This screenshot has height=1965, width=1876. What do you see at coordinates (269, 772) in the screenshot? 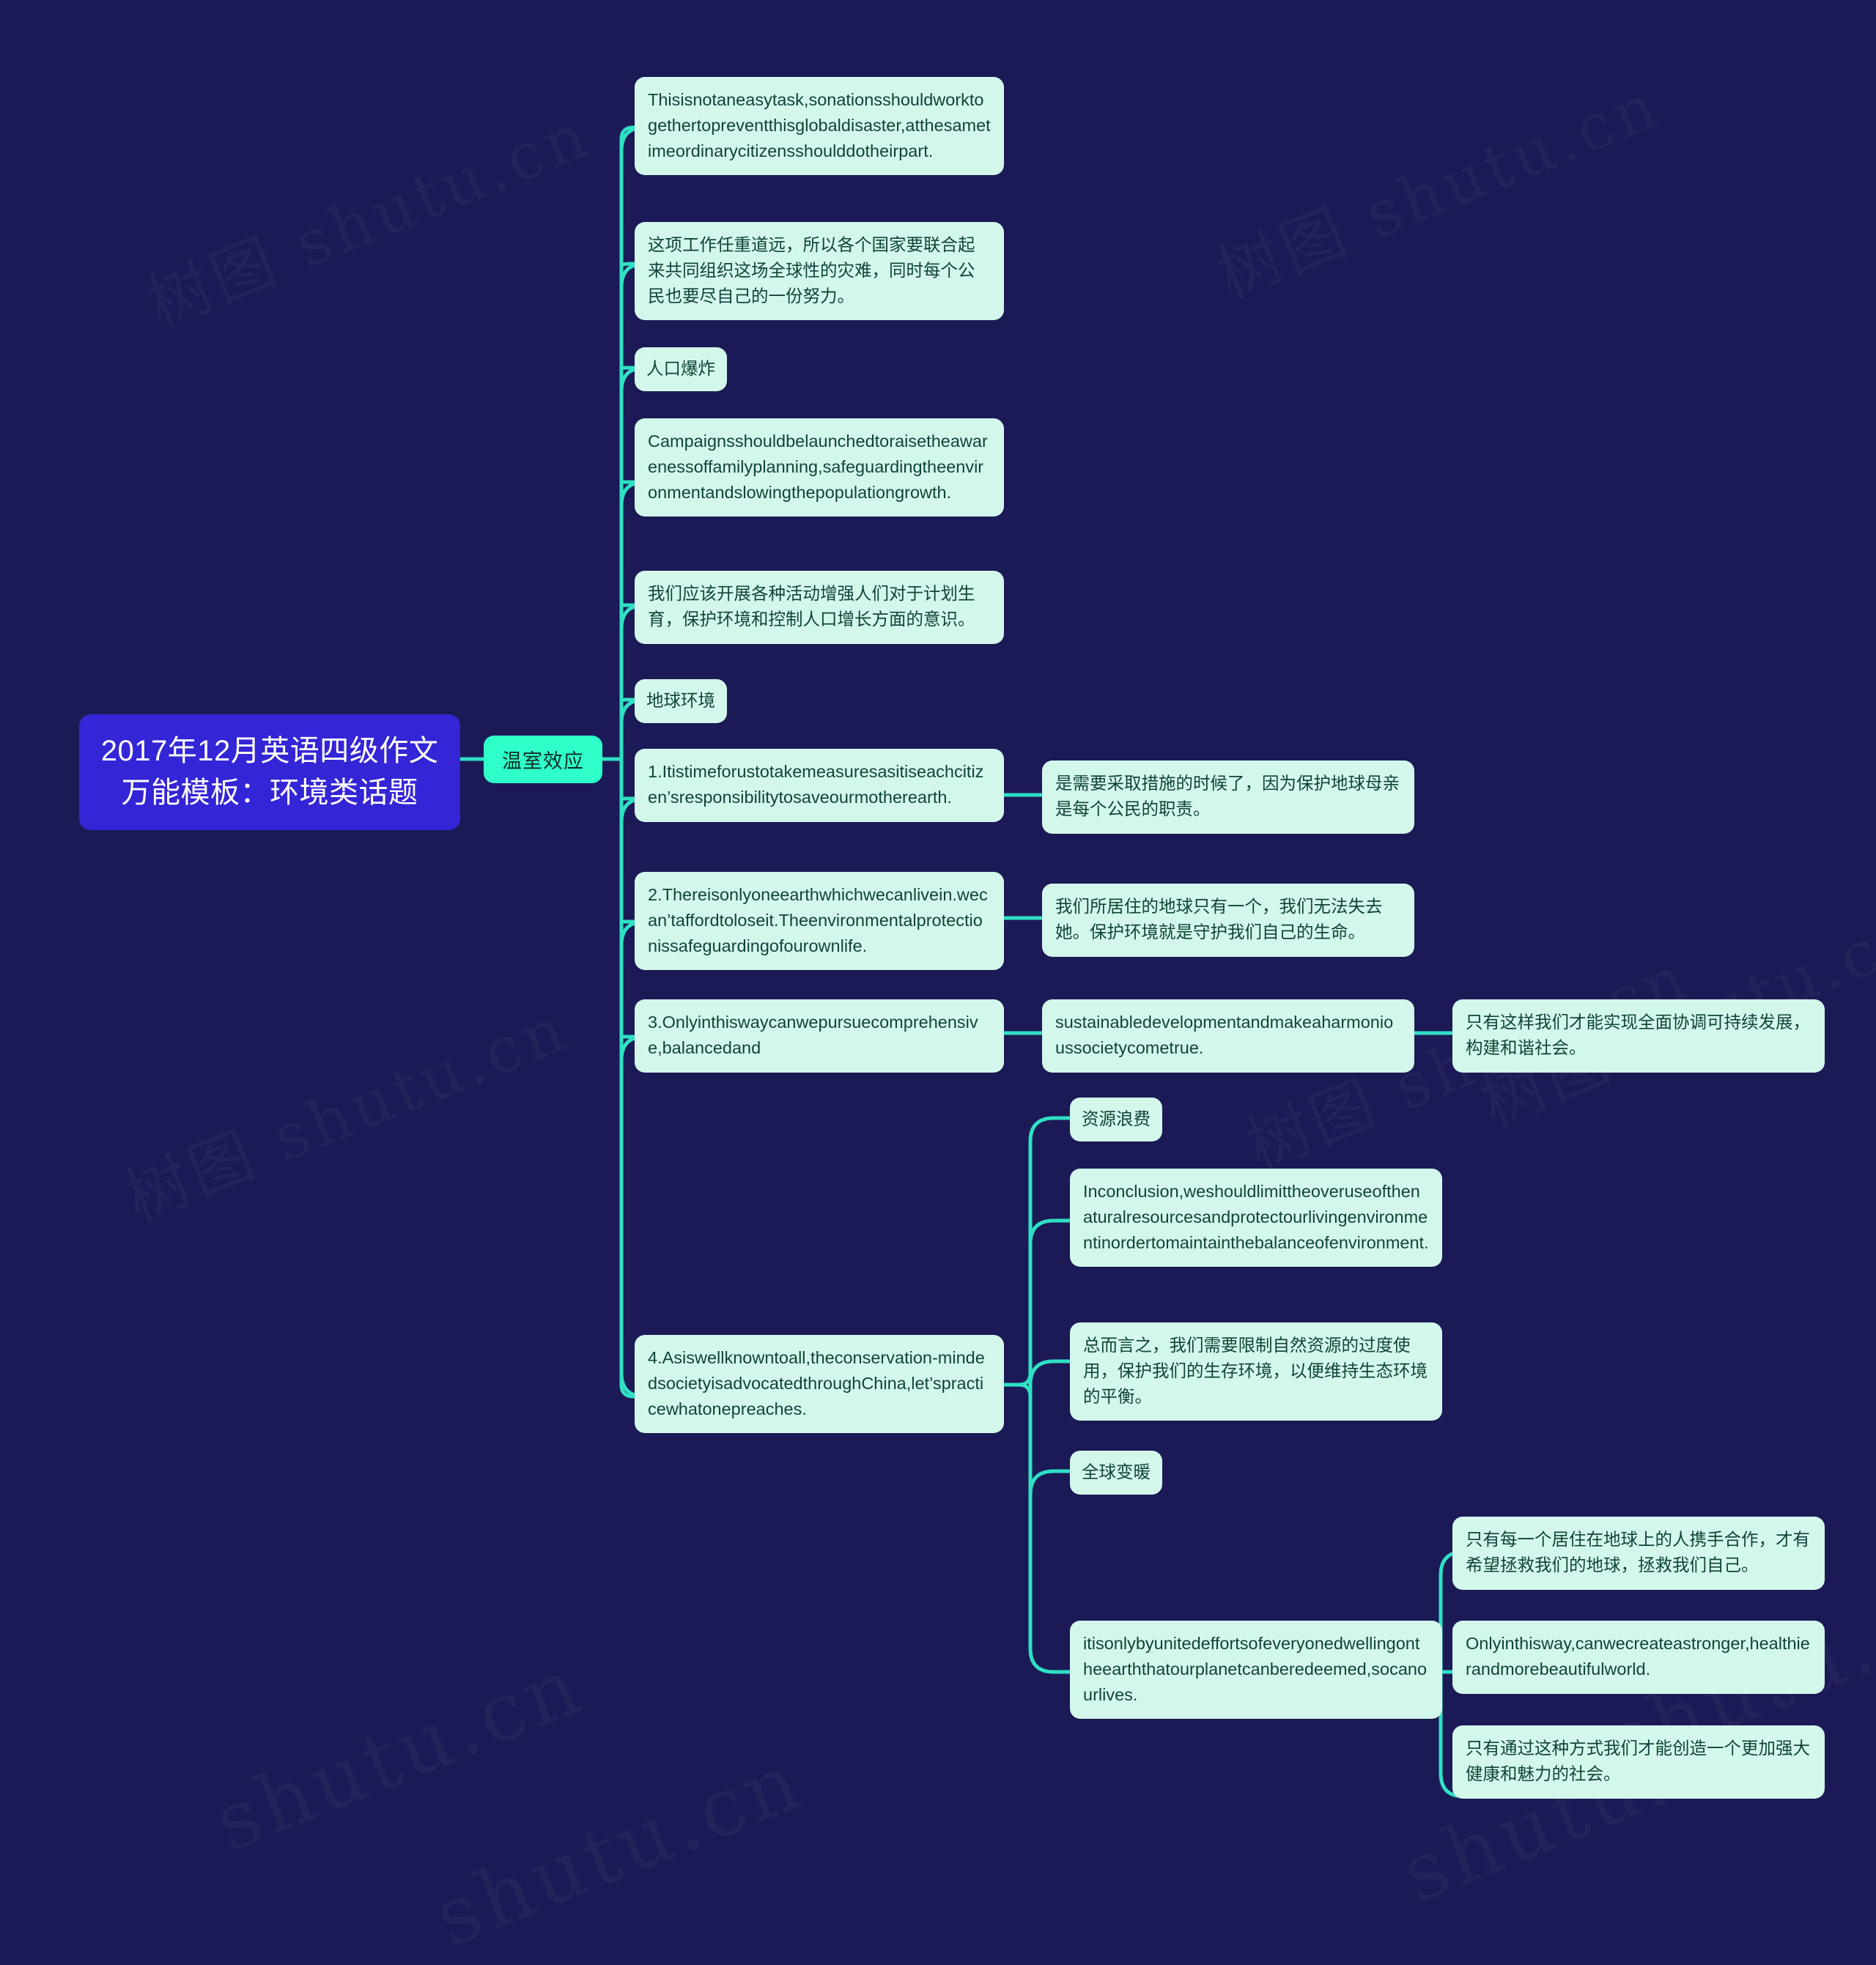
I see `root-node: 2017年12月英语四级作文万能模板：环境类话题` at bounding box center [269, 772].